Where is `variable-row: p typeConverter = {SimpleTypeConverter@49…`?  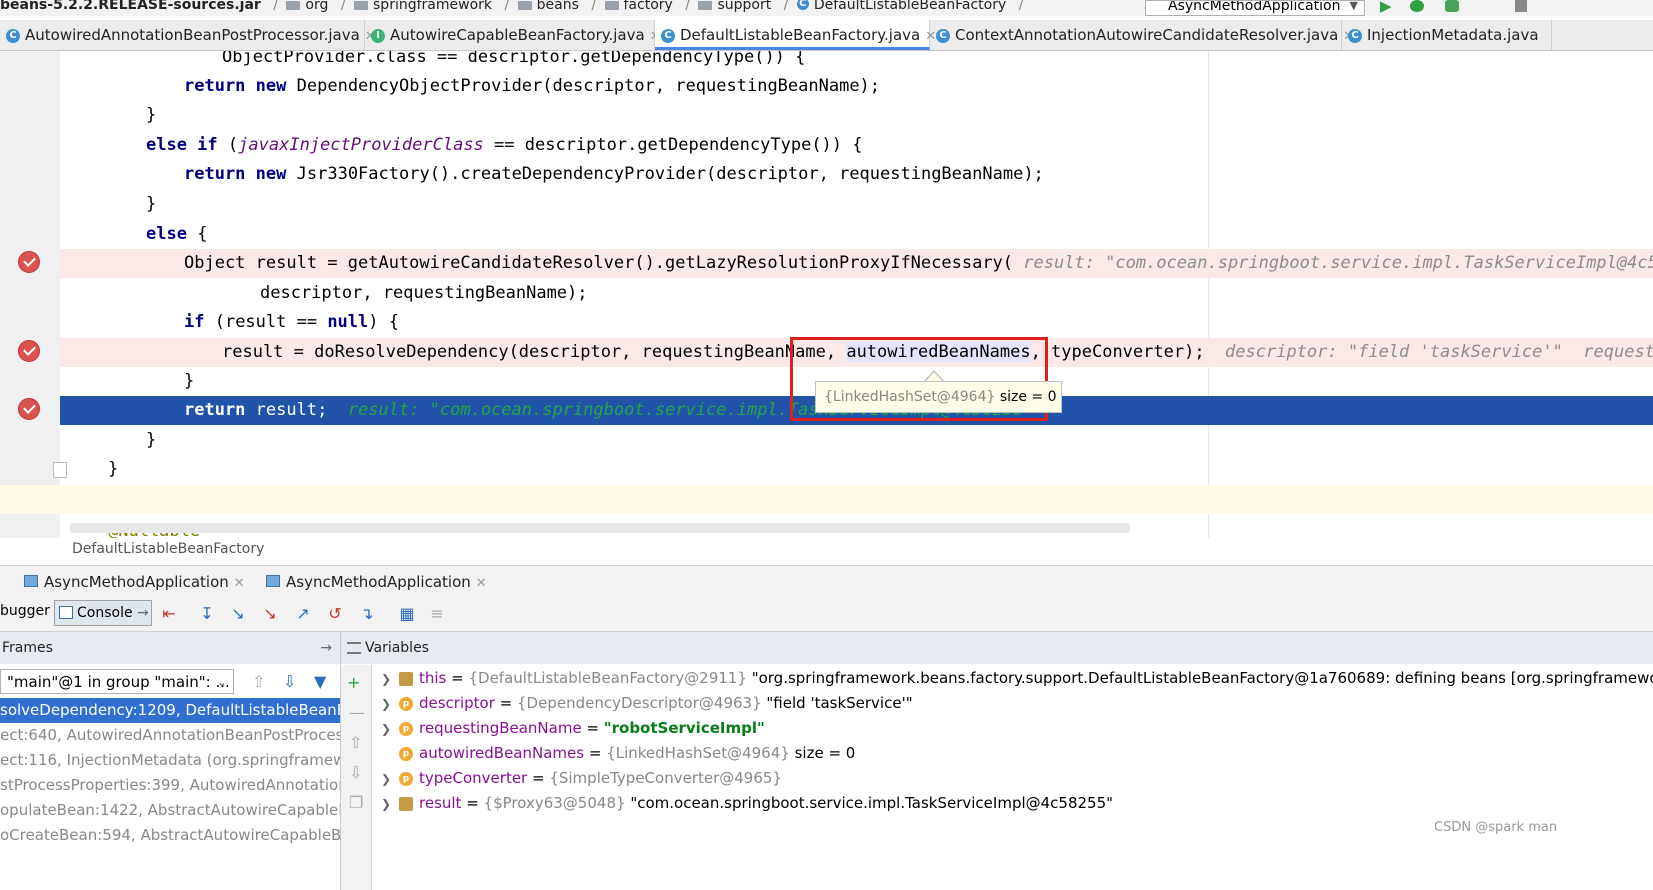 variable-row: p typeConverter = {SimpleTypeConverter@49… is located at coordinates (590, 778).